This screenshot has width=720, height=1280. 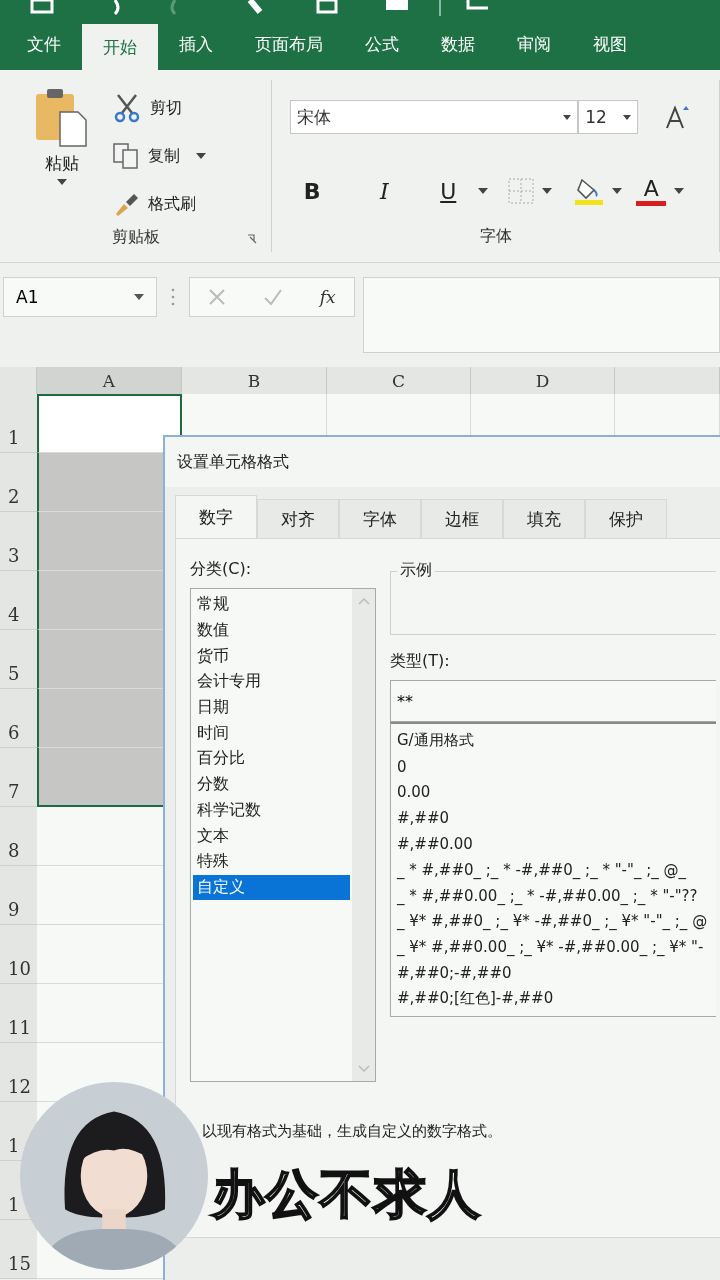 What do you see at coordinates (553, 701) in the screenshot?
I see `type-input-field: **` at bounding box center [553, 701].